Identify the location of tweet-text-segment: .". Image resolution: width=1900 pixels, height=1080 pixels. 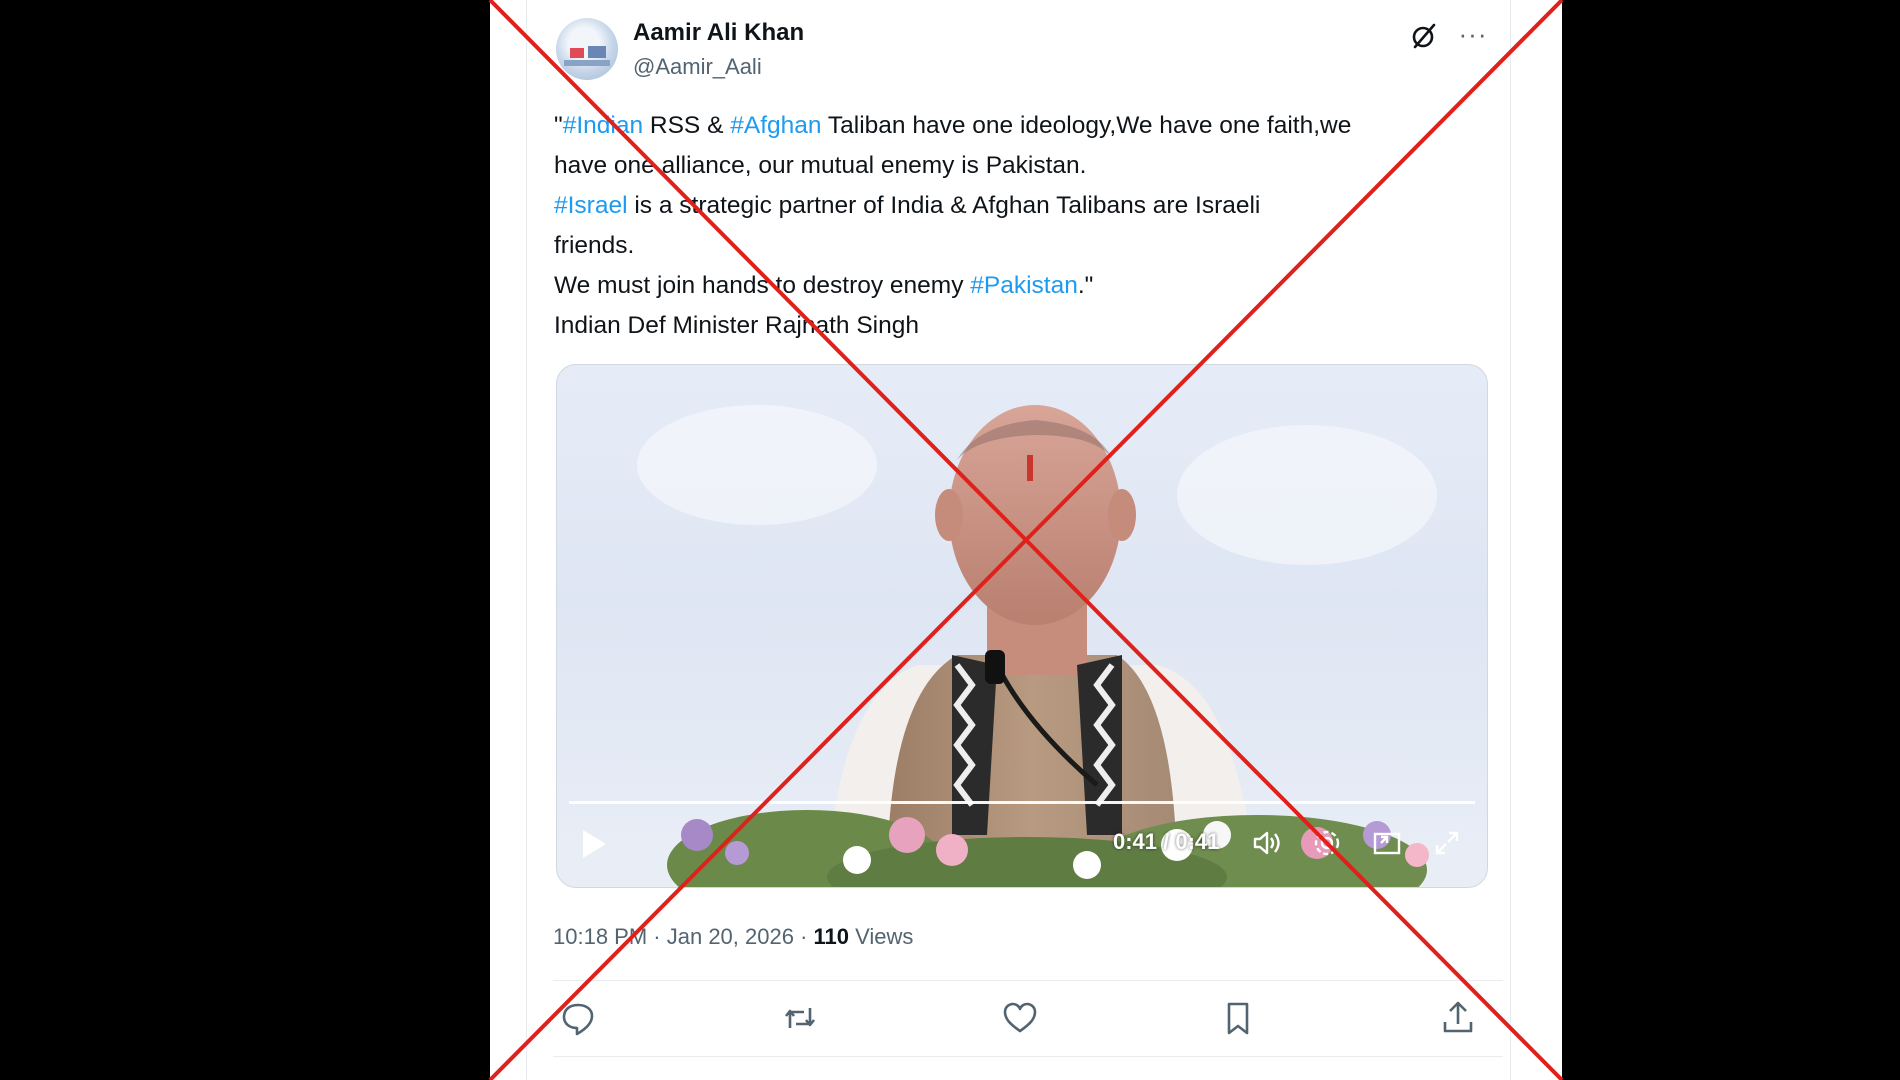
(1085, 285).